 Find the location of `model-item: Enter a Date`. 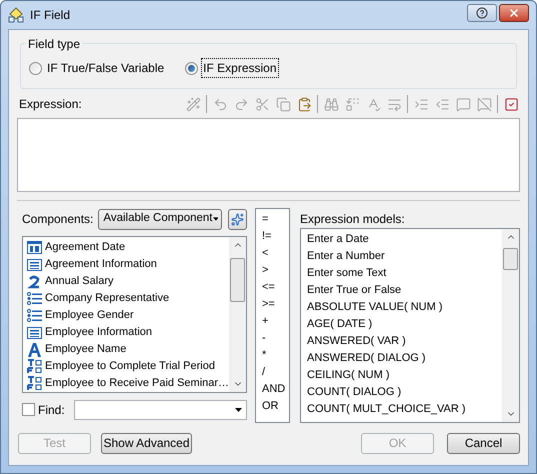

model-item: Enter a Date is located at coordinates (404, 239).